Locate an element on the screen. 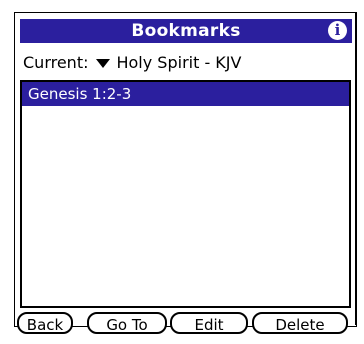 The height and width of the screenshot is (344, 364). current-value: Holy Spirit - KJV is located at coordinates (178, 62).